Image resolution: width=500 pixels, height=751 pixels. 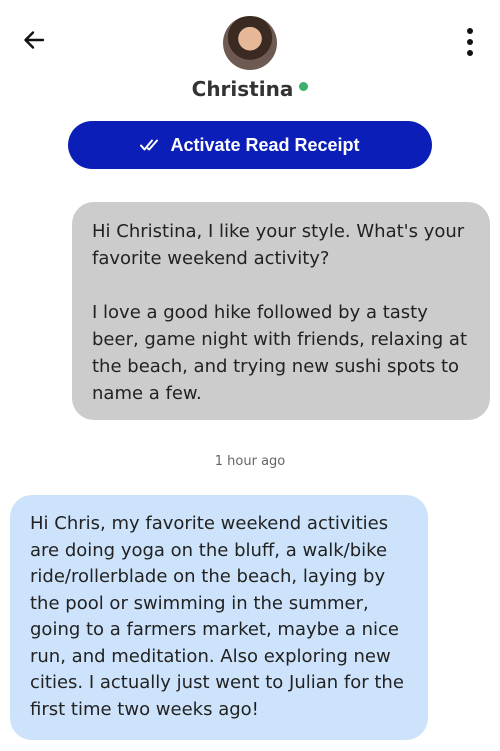 What do you see at coordinates (265, 144) in the screenshot?
I see `read-receipt-label: Activate Read Receipt` at bounding box center [265, 144].